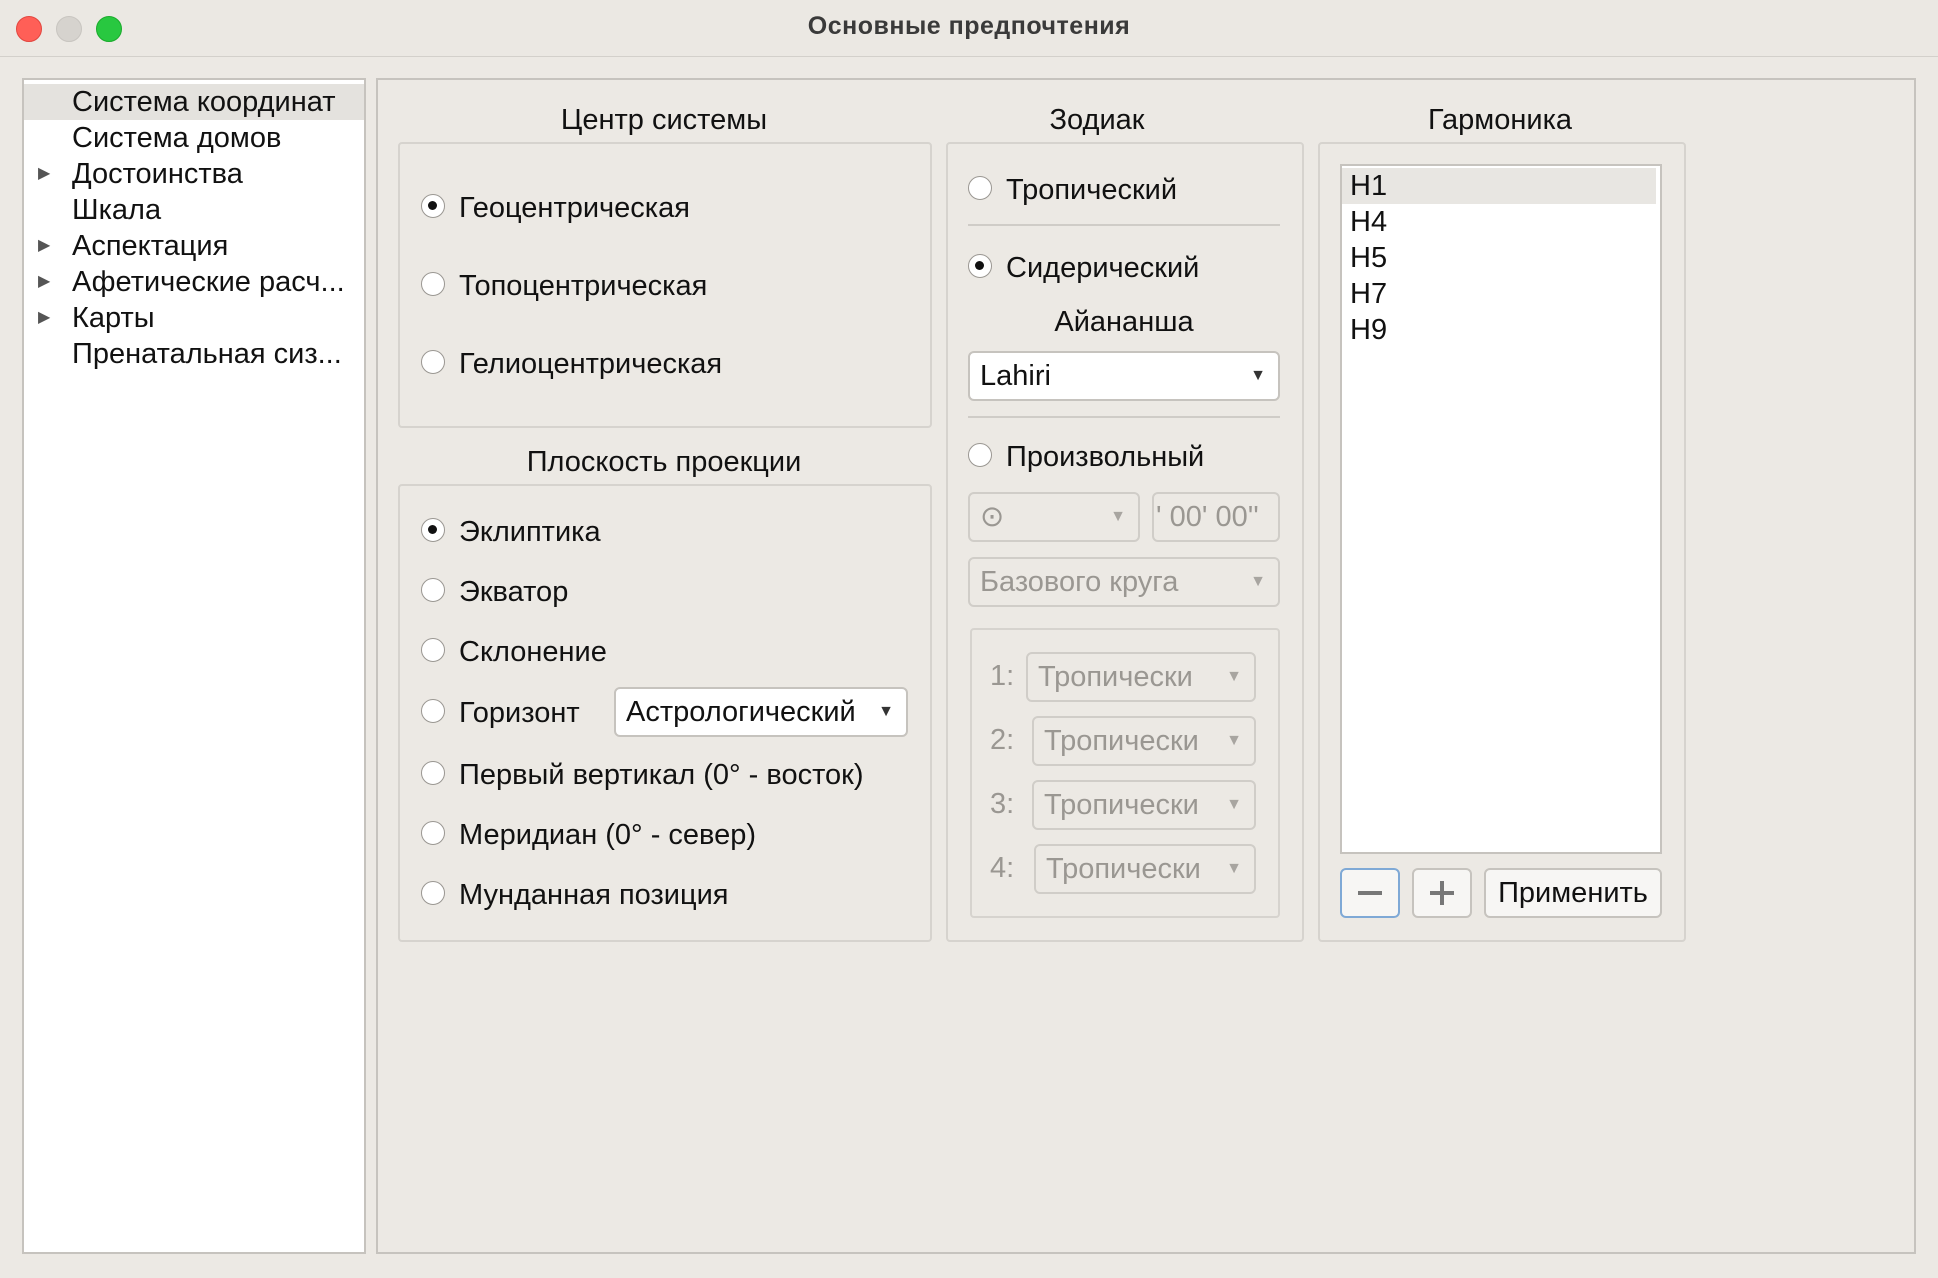 Image resolution: width=1938 pixels, height=1278 pixels. I want to click on zodiac-row-2-select: Тропически ▼, so click(1144, 741).